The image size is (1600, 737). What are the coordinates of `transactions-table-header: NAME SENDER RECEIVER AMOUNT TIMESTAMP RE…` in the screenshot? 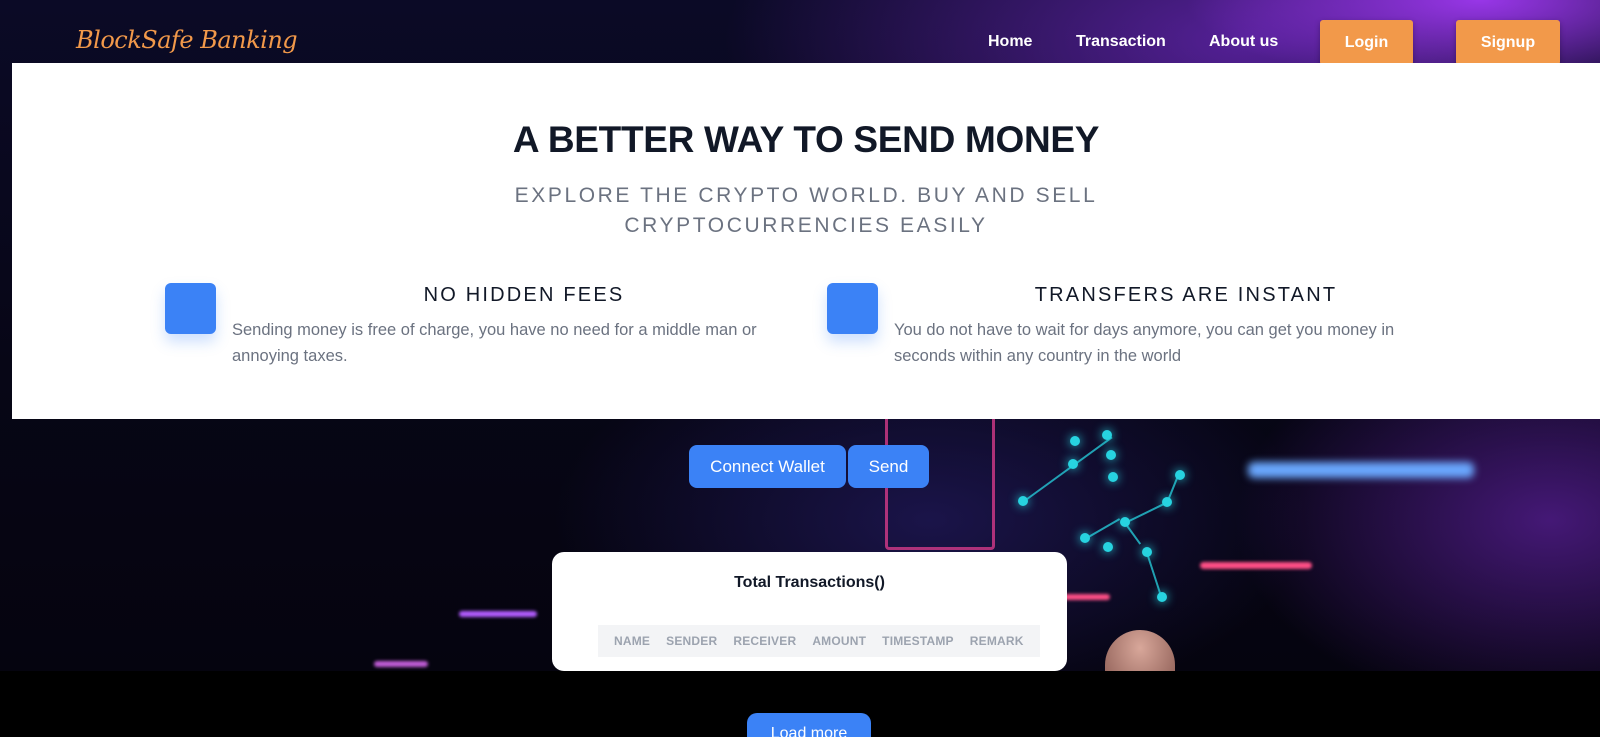 It's located at (819, 641).